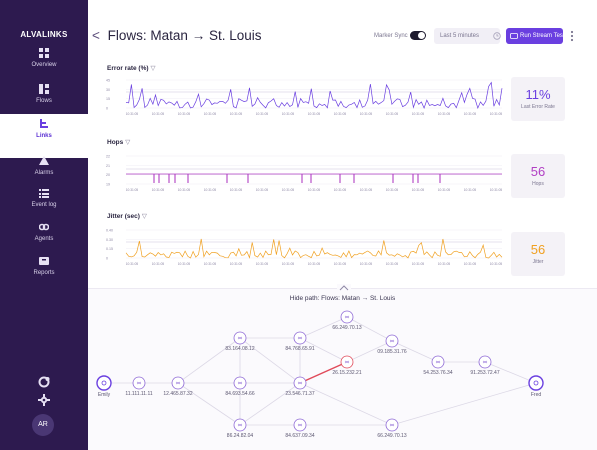  Describe the element at coordinates (139, 386) in the screenshot. I see `hop-node: 11.111.11.11` at that location.